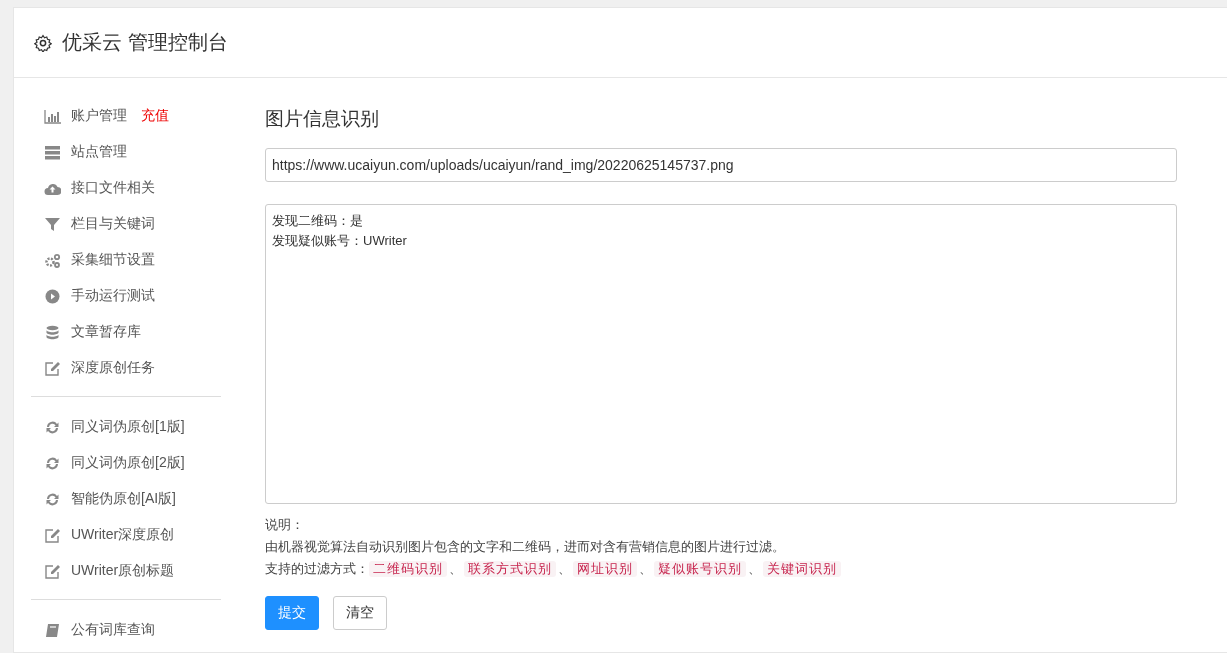  Describe the element at coordinates (408, 569) in the screenshot. I see `filter-method-tag: 二维码识别` at that location.